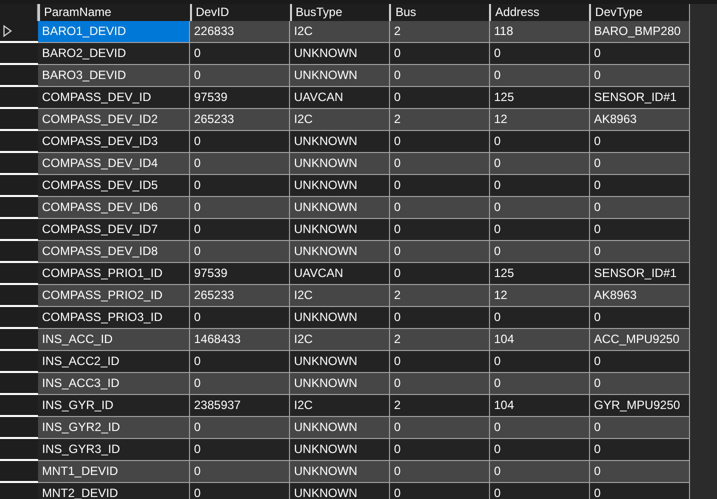 This screenshot has width=717, height=499. I want to click on table-cell: UNKNOWN, so click(340, 491).